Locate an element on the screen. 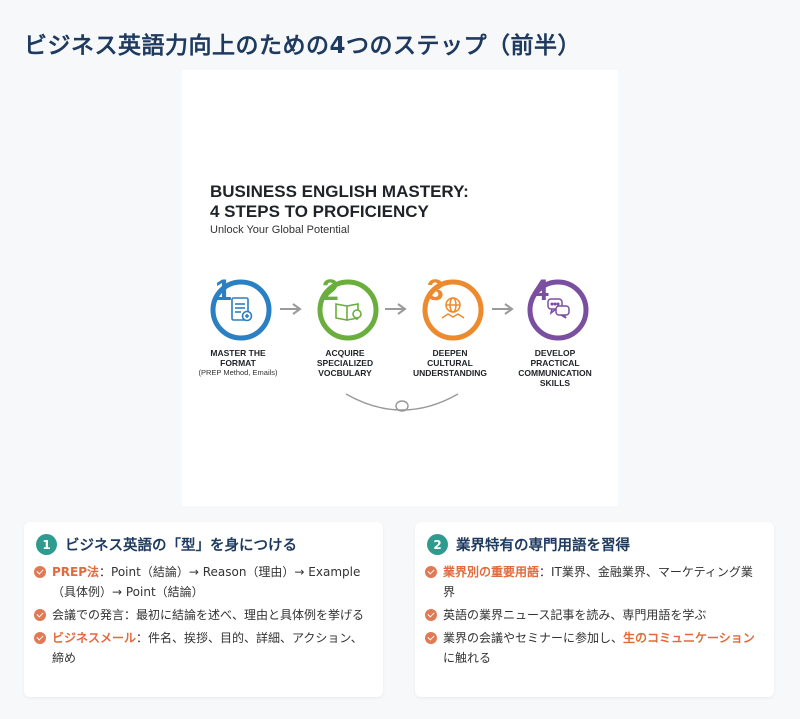 The image size is (800, 719). list-item: 業界別の重要用語：IT業界、金融業界、マーケティング業界 is located at coordinates (593, 582).